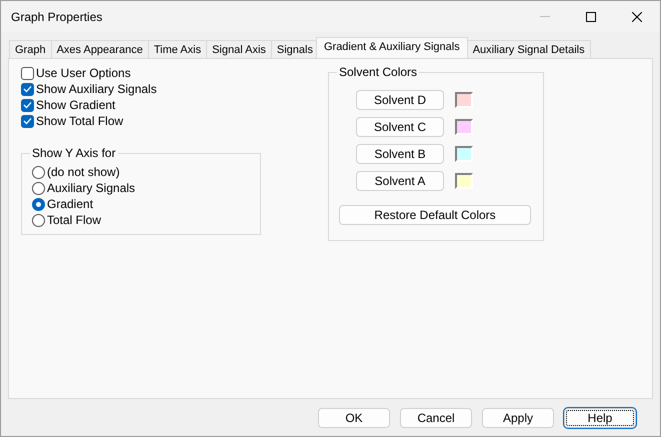 This screenshot has width=661, height=437. I want to click on radio-label: Gradient, so click(70, 204).